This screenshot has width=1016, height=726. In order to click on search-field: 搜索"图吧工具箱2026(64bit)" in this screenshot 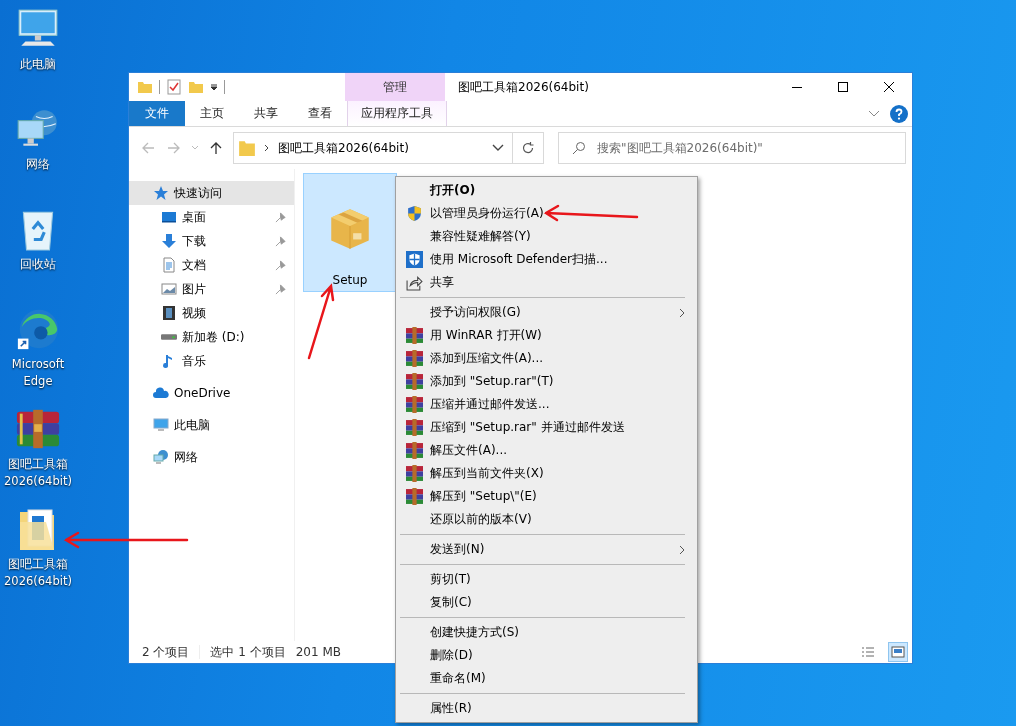, I will do `click(732, 148)`.